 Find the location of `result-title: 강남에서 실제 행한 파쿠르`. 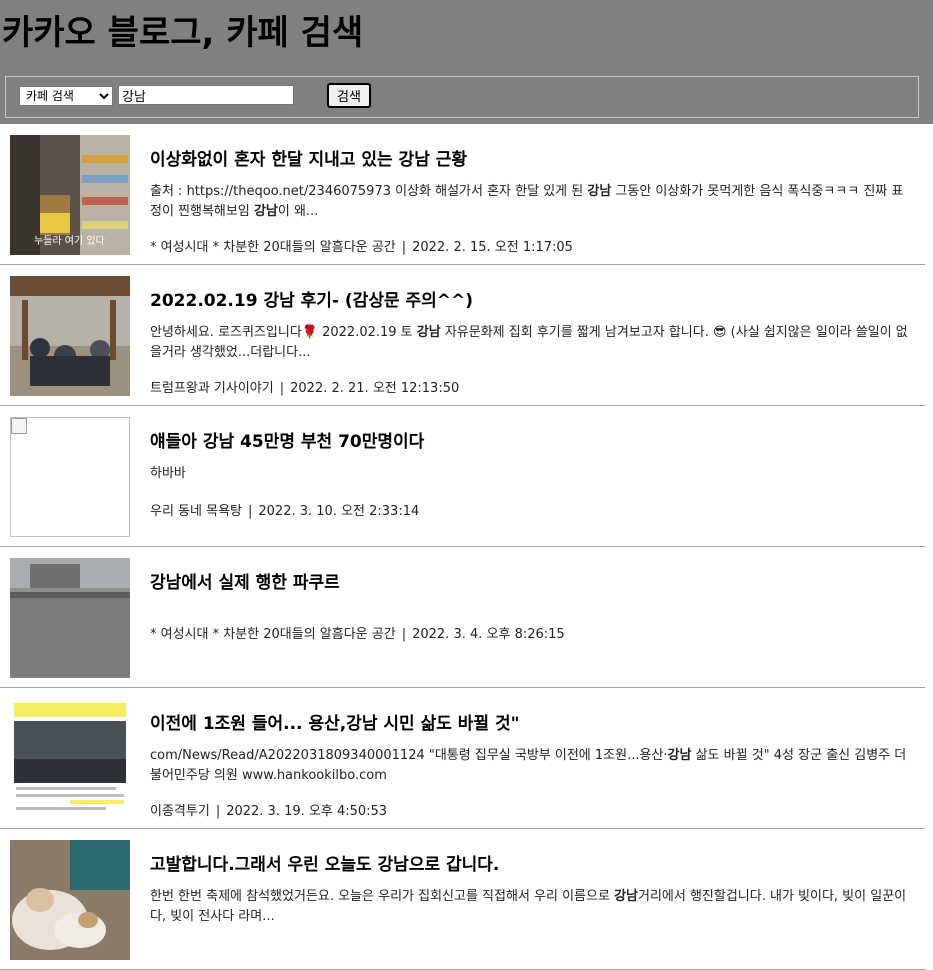

result-title: 강남에서 실제 행한 파쿠르 is located at coordinates (245, 580).